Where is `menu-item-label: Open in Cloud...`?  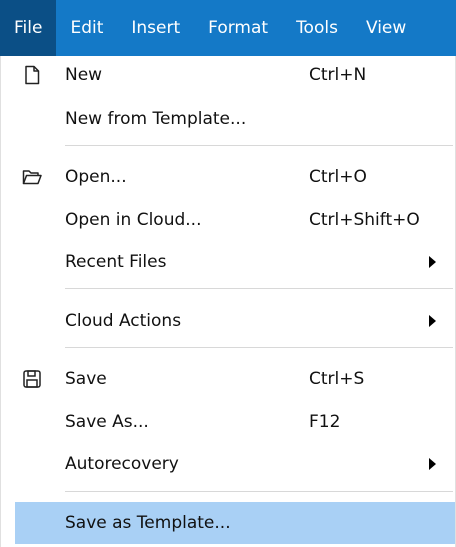
menu-item-label: Open in Cloud... is located at coordinates (133, 220).